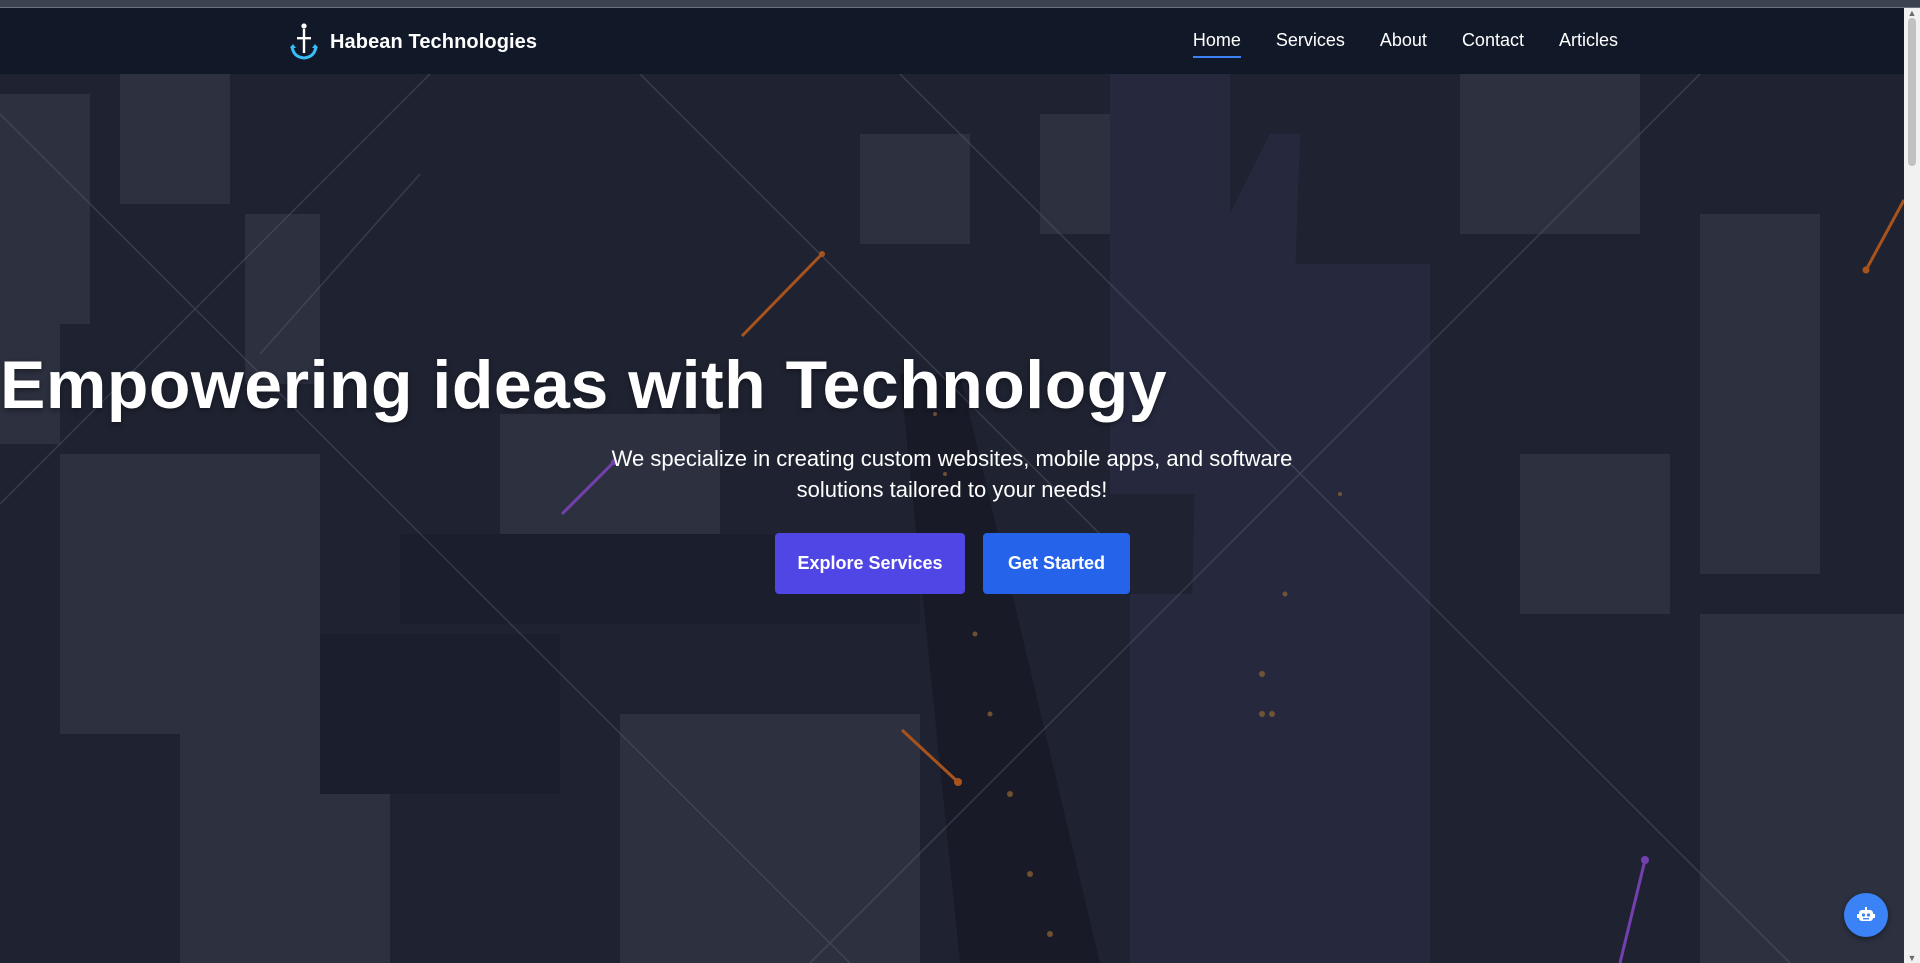  Describe the element at coordinates (1588, 42) in the screenshot. I see `nav-articles: Articles` at that location.